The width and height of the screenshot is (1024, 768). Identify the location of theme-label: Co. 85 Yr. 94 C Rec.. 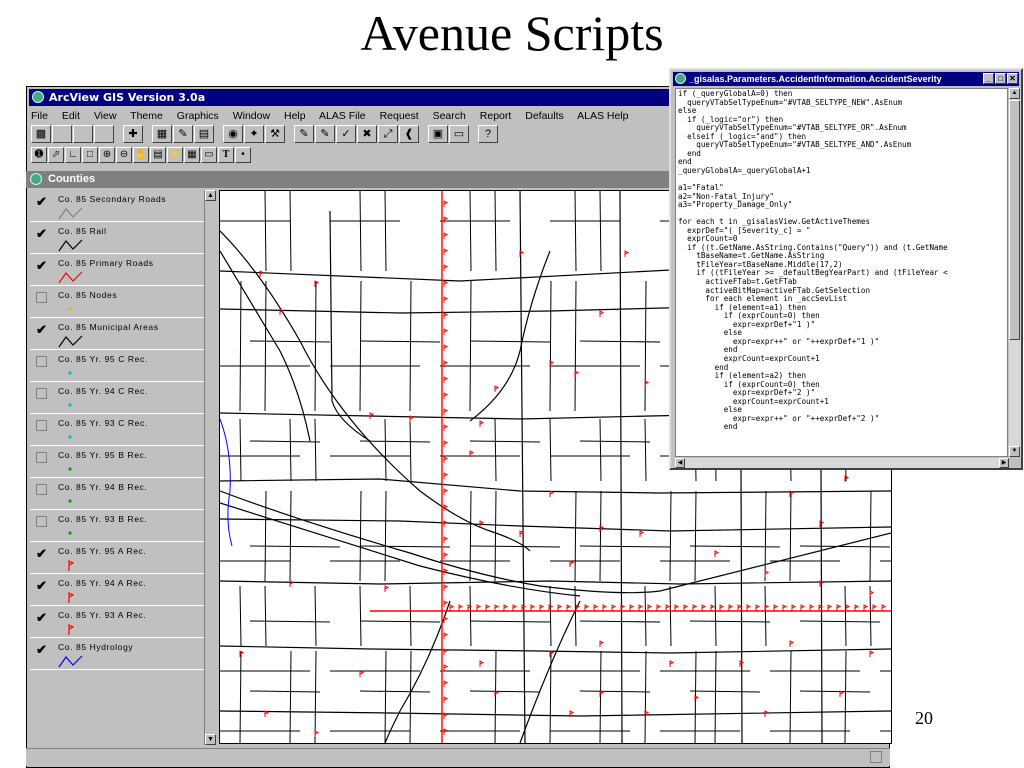
(103, 391).